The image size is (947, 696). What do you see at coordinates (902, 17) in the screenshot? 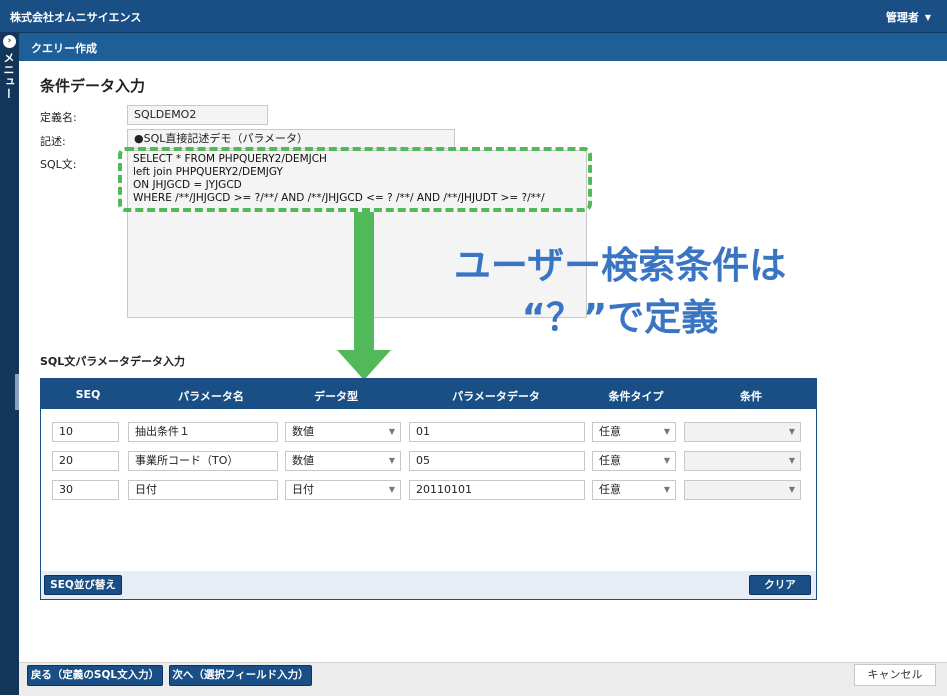
I see `admin-label: 管理者` at bounding box center [902, 17].